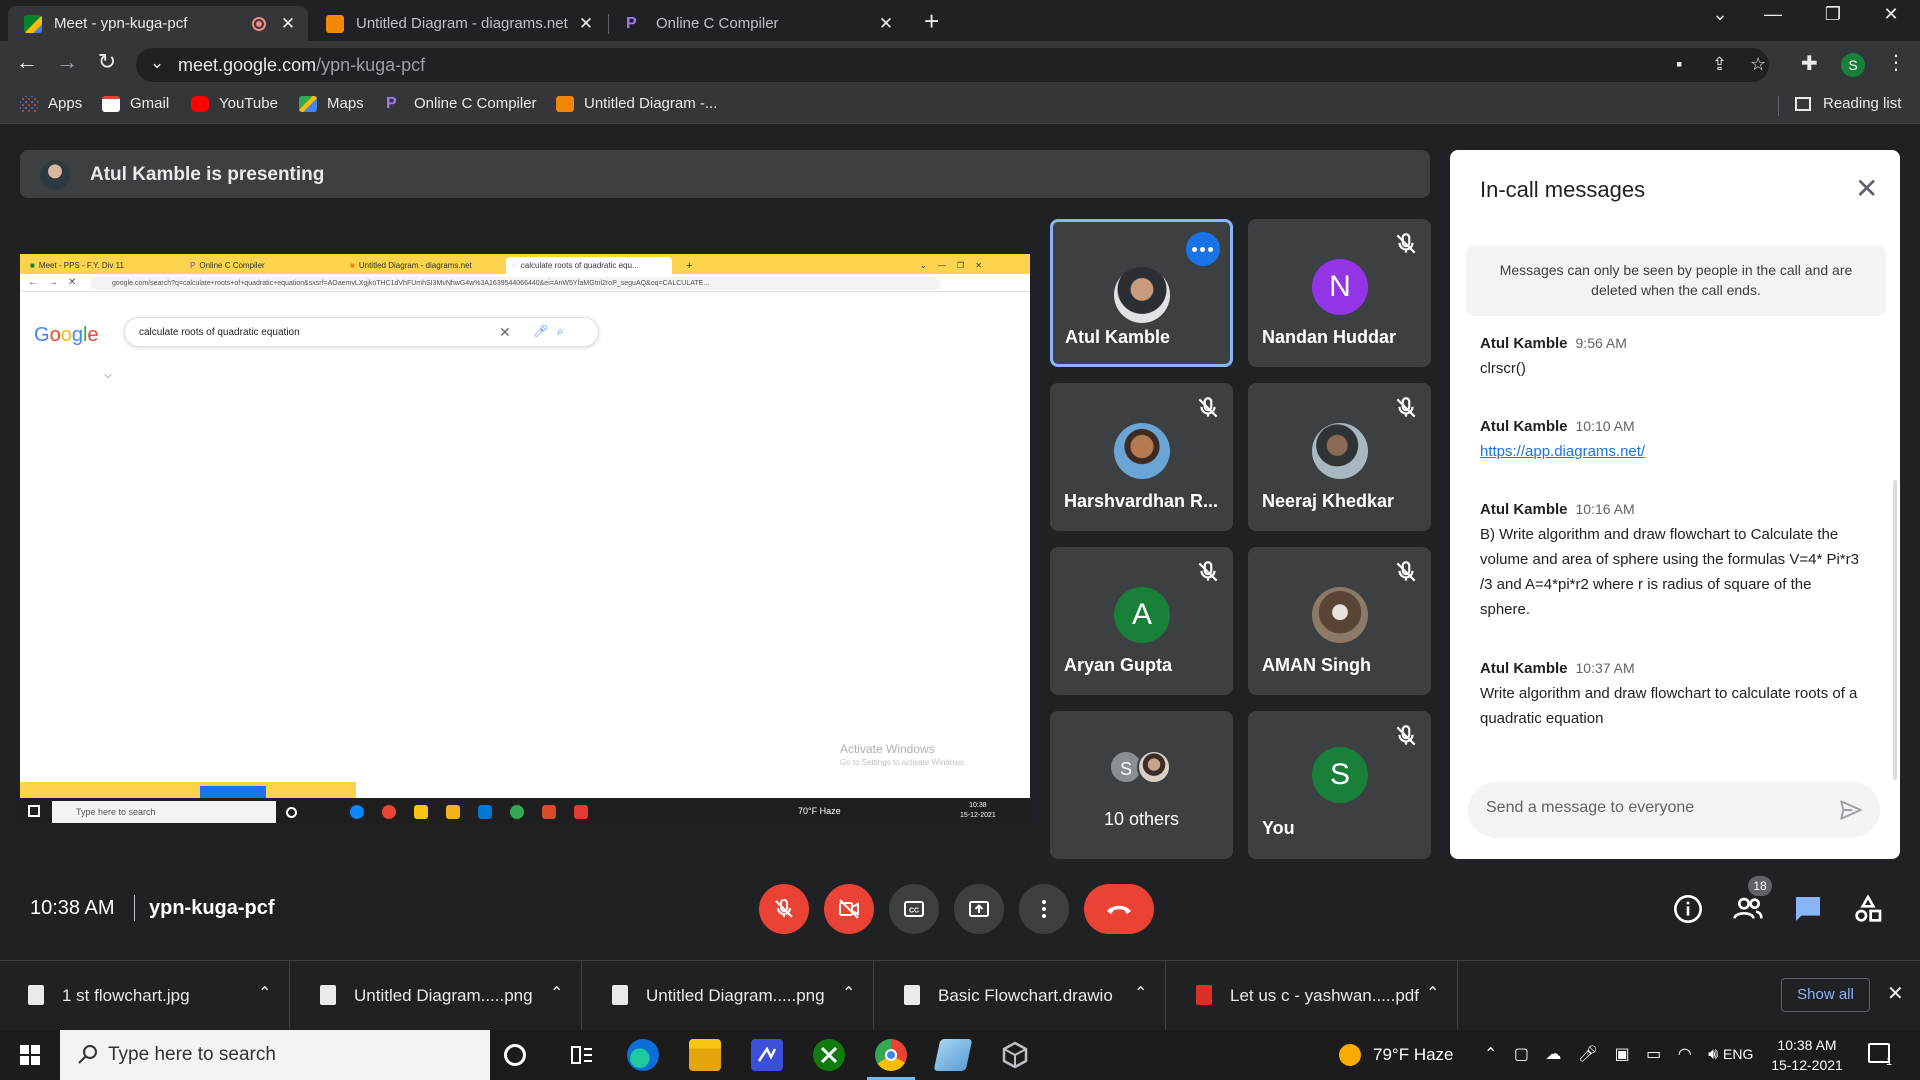  I want to click on bookmark-youtube: YouTube, so click(234, 103).